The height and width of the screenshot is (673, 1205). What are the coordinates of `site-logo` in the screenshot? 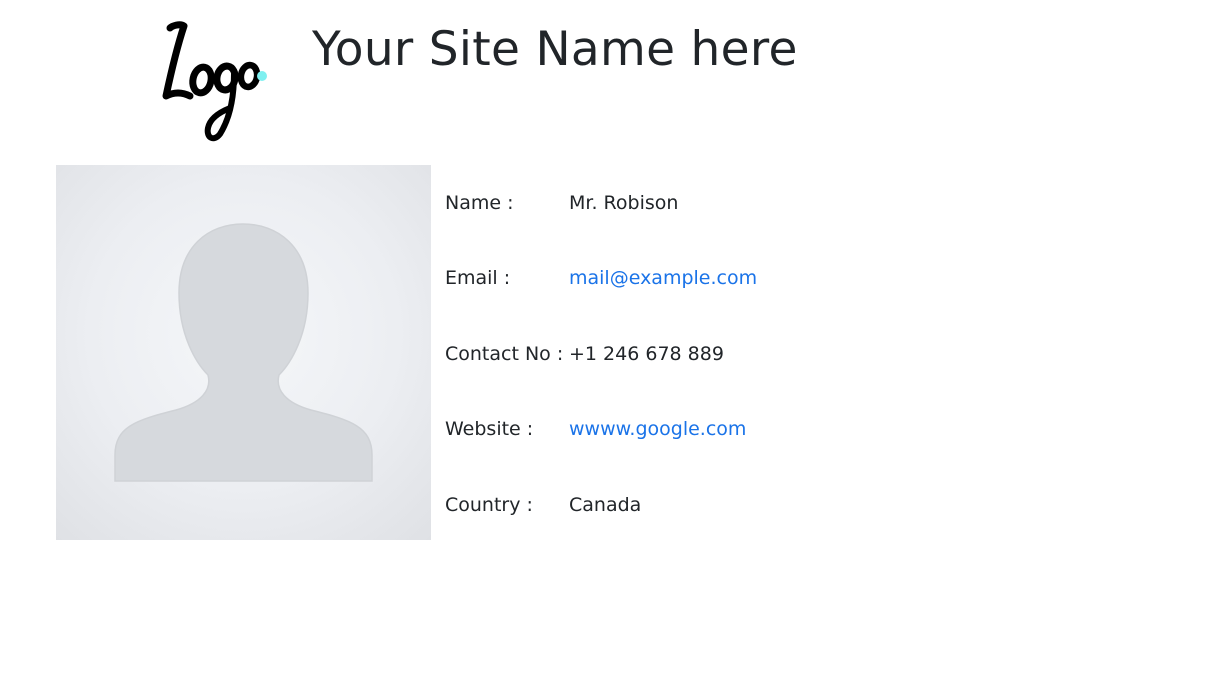 It's located at (212, 82).